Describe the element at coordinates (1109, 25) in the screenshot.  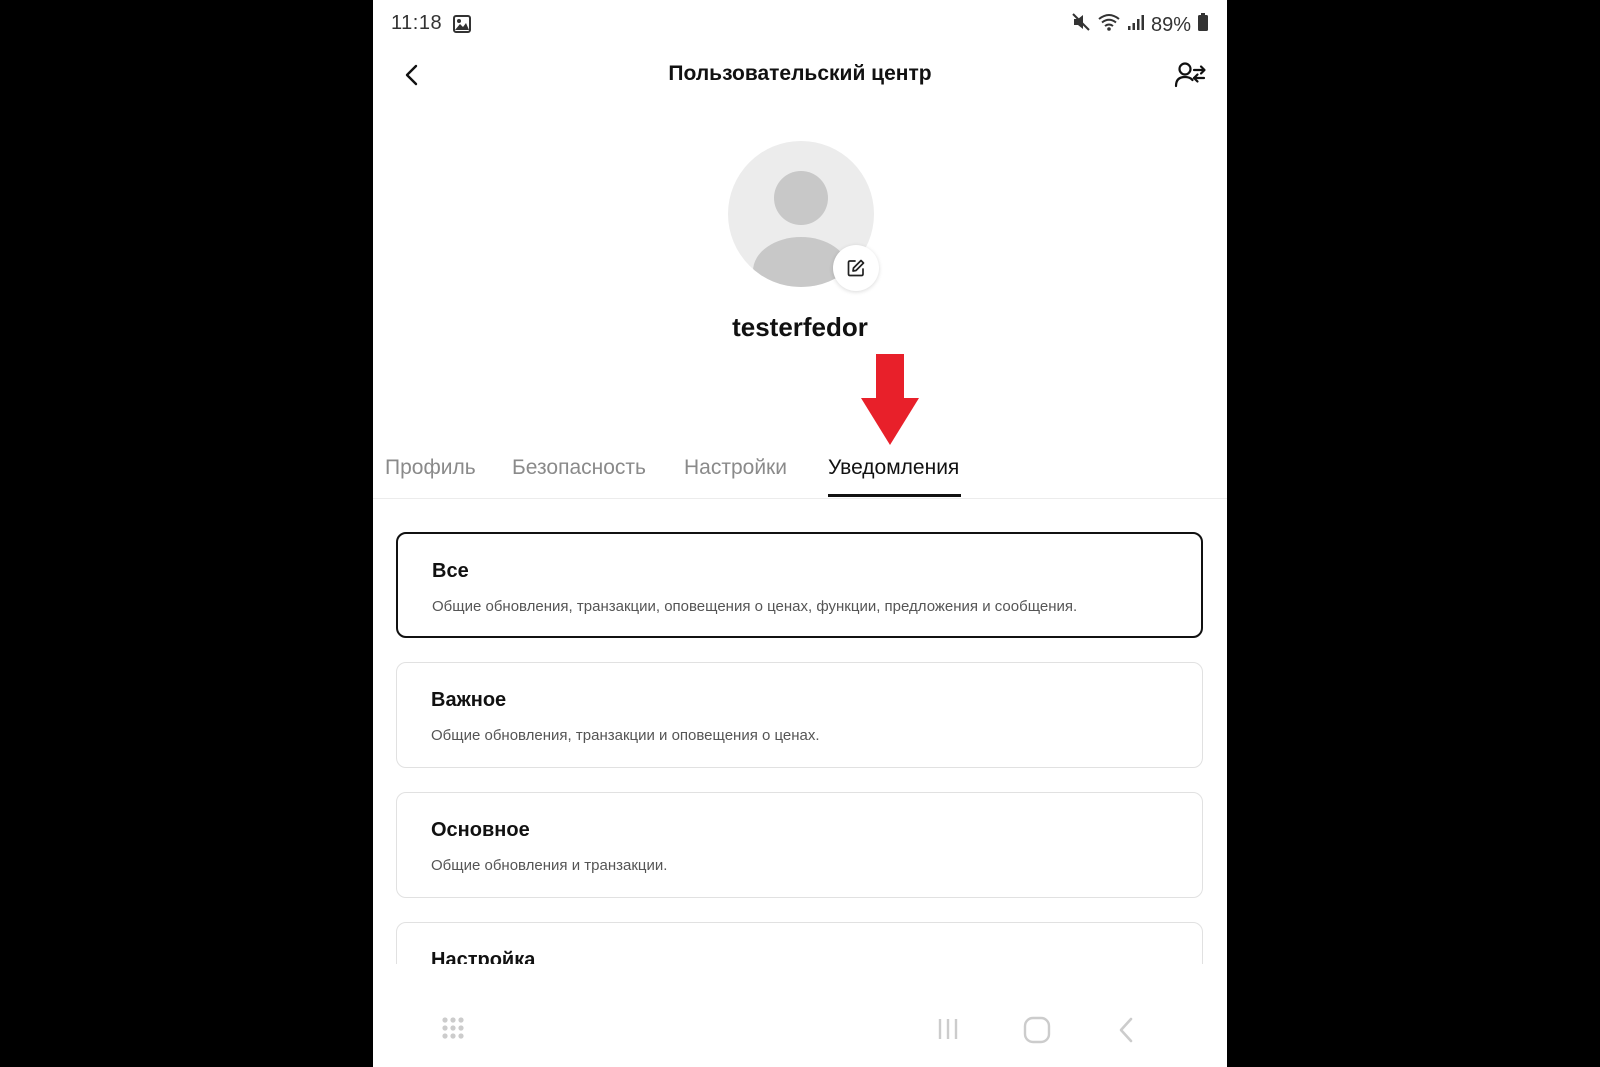
I see `wifi-icon` at that location.